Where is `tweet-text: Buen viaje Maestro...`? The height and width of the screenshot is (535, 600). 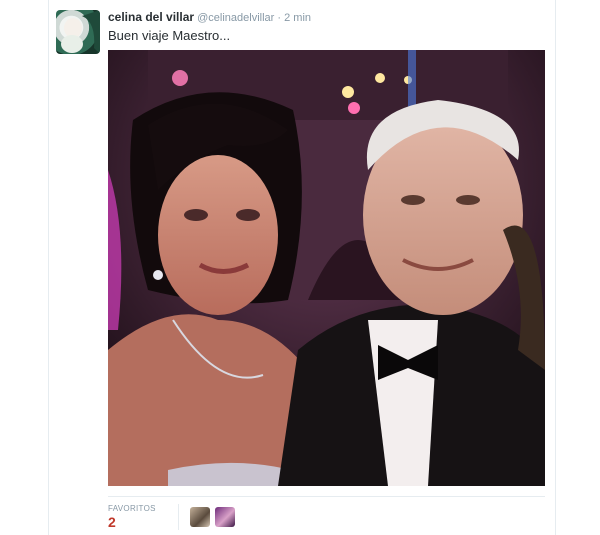 tweet-text: Buen viaje Maestro... is located at coordinates (169, 35).